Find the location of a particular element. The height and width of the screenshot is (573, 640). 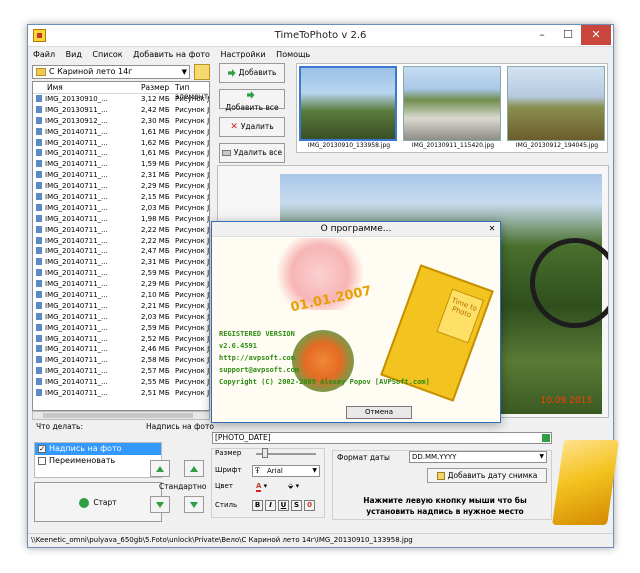

file-size: 1,62 МБ is located at coordinates (155, 142).